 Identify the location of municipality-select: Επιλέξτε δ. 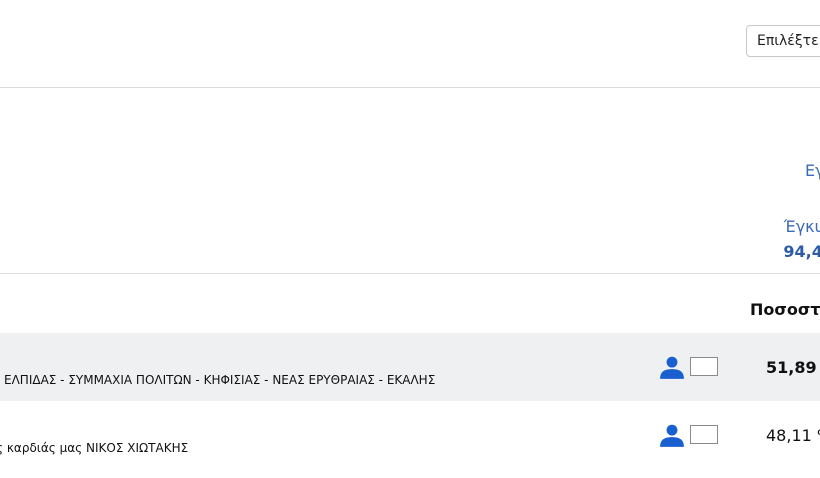
(783, 41).